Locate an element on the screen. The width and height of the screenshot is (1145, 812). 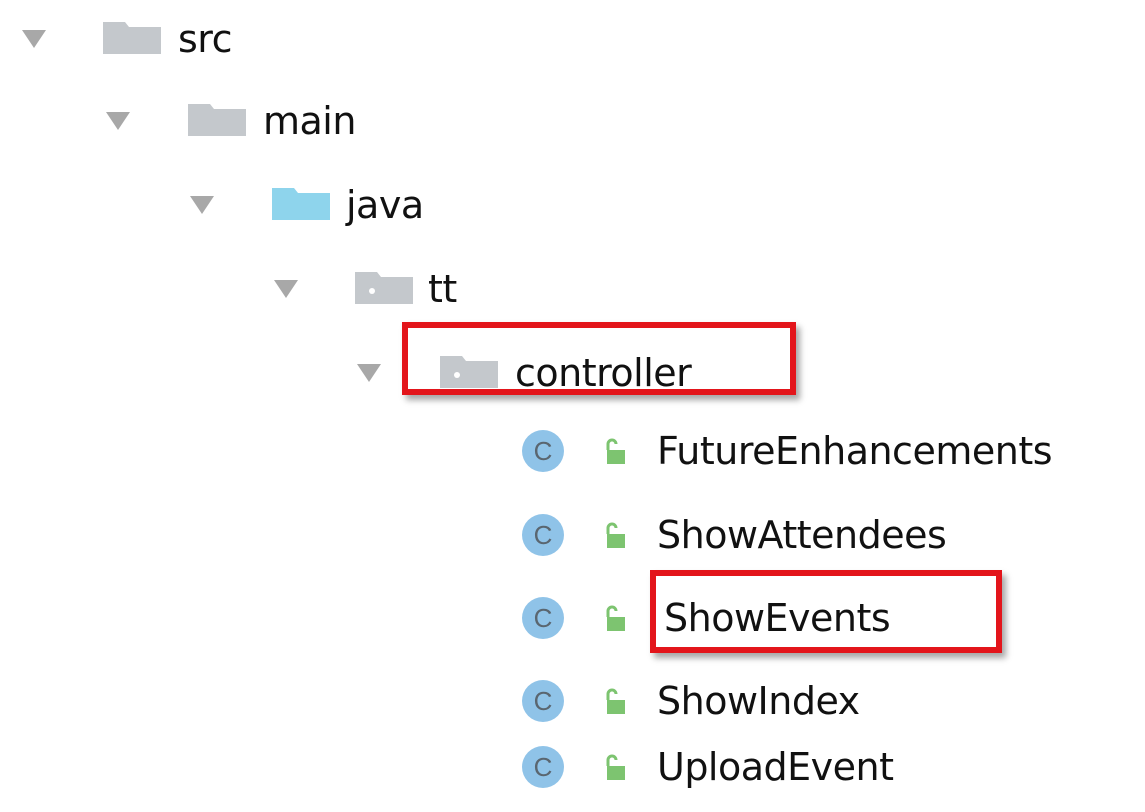
tree-node-label: src is located at coordinates (205, 39).